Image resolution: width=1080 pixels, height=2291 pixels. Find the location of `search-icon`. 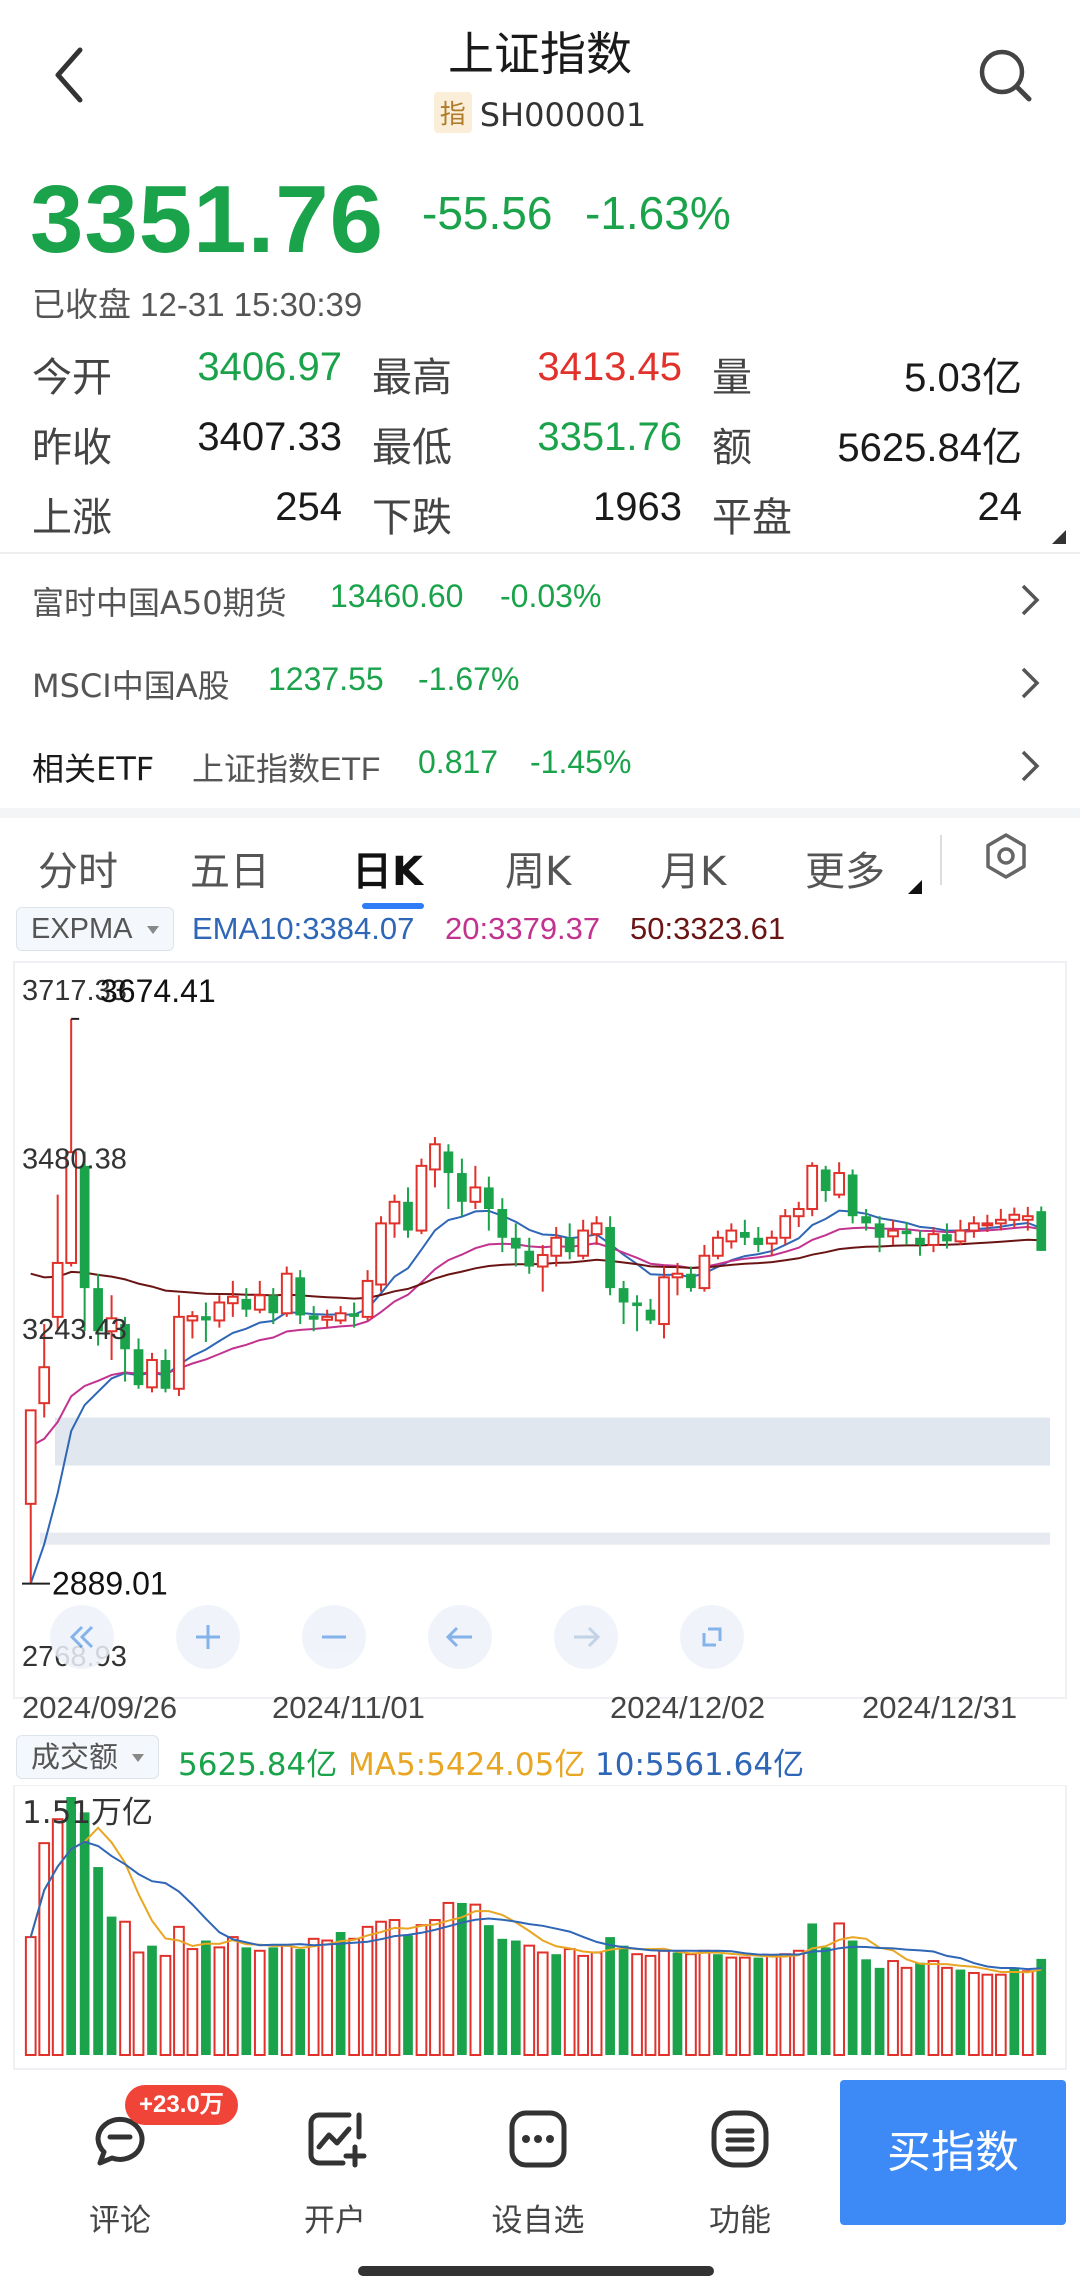

search-icon is located at coordinates (1005, 75).